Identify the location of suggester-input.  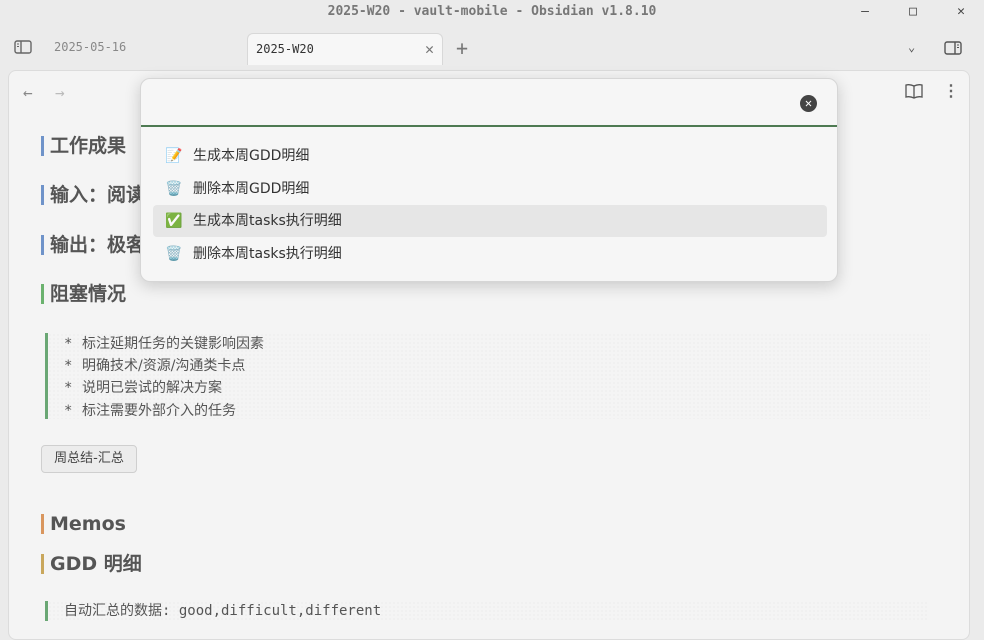
(489, 103).